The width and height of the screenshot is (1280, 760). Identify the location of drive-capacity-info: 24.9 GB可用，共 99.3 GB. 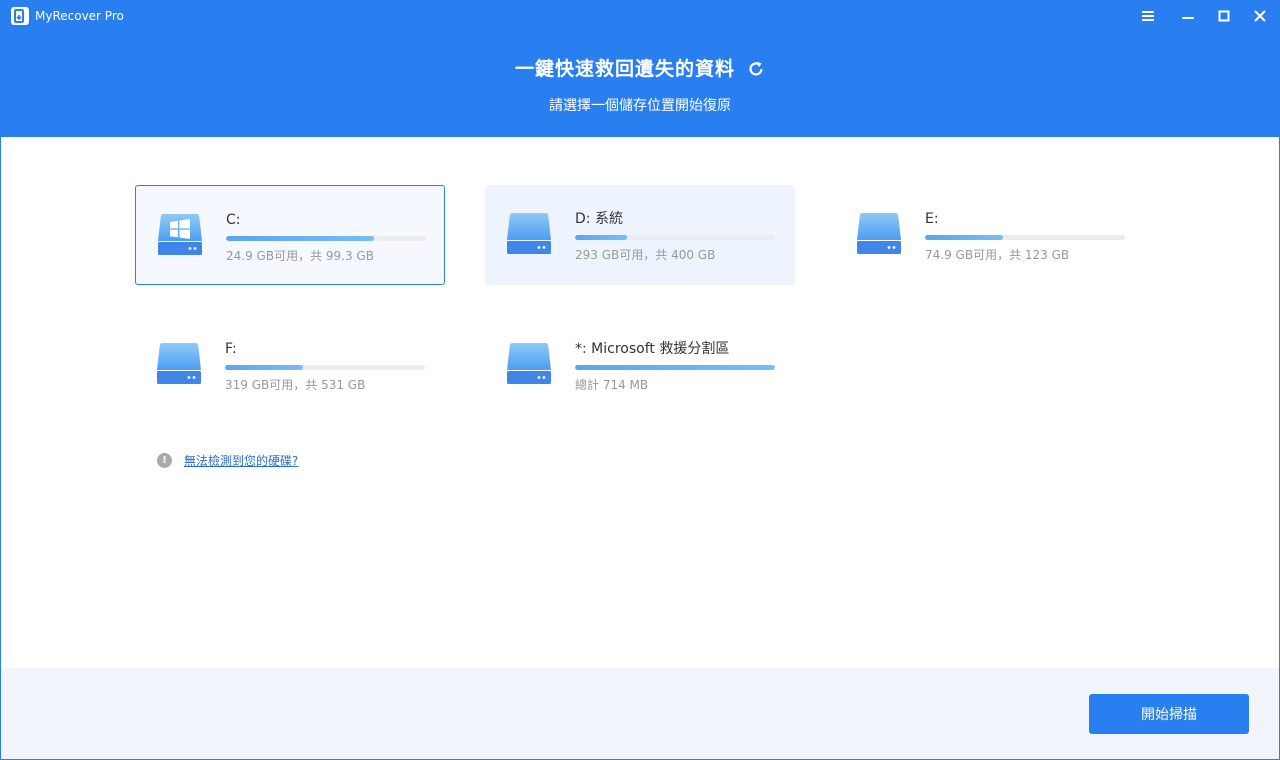
(300, 256).